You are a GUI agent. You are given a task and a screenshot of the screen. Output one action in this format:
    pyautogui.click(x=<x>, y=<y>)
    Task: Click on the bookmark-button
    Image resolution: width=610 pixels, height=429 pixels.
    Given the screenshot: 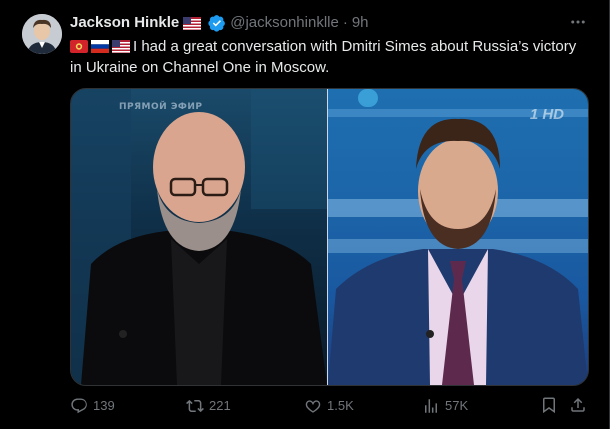 What is the action you would take?
    pyautogui.click(x=549, y=405)
    